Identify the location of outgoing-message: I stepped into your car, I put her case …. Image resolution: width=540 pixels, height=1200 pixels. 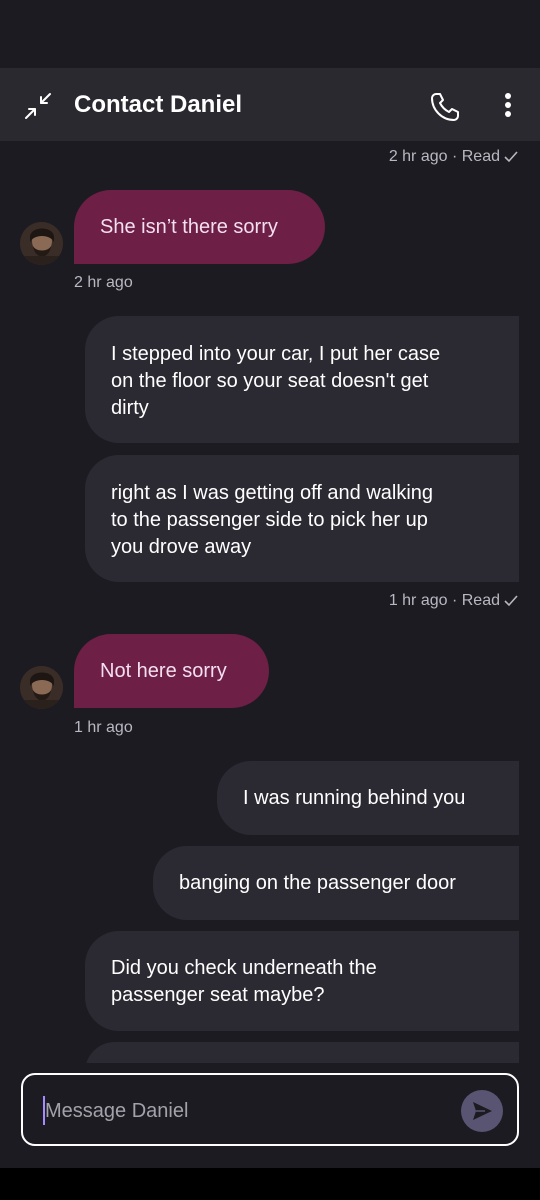
(302, 379).